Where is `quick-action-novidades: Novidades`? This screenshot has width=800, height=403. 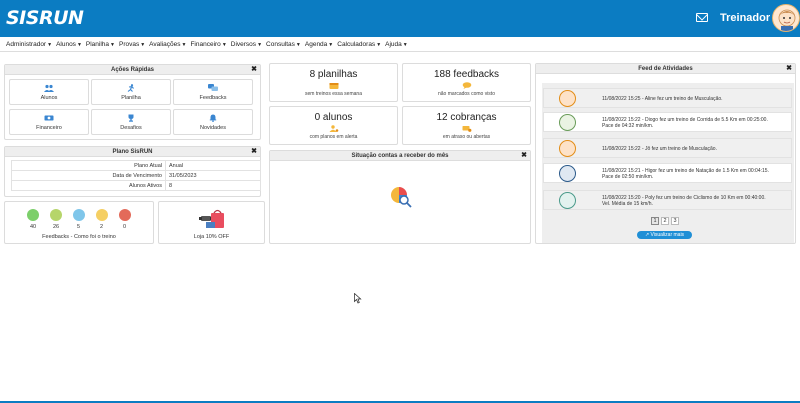 quick-action-novidades: Novidades is located at coordinates (213, 122).